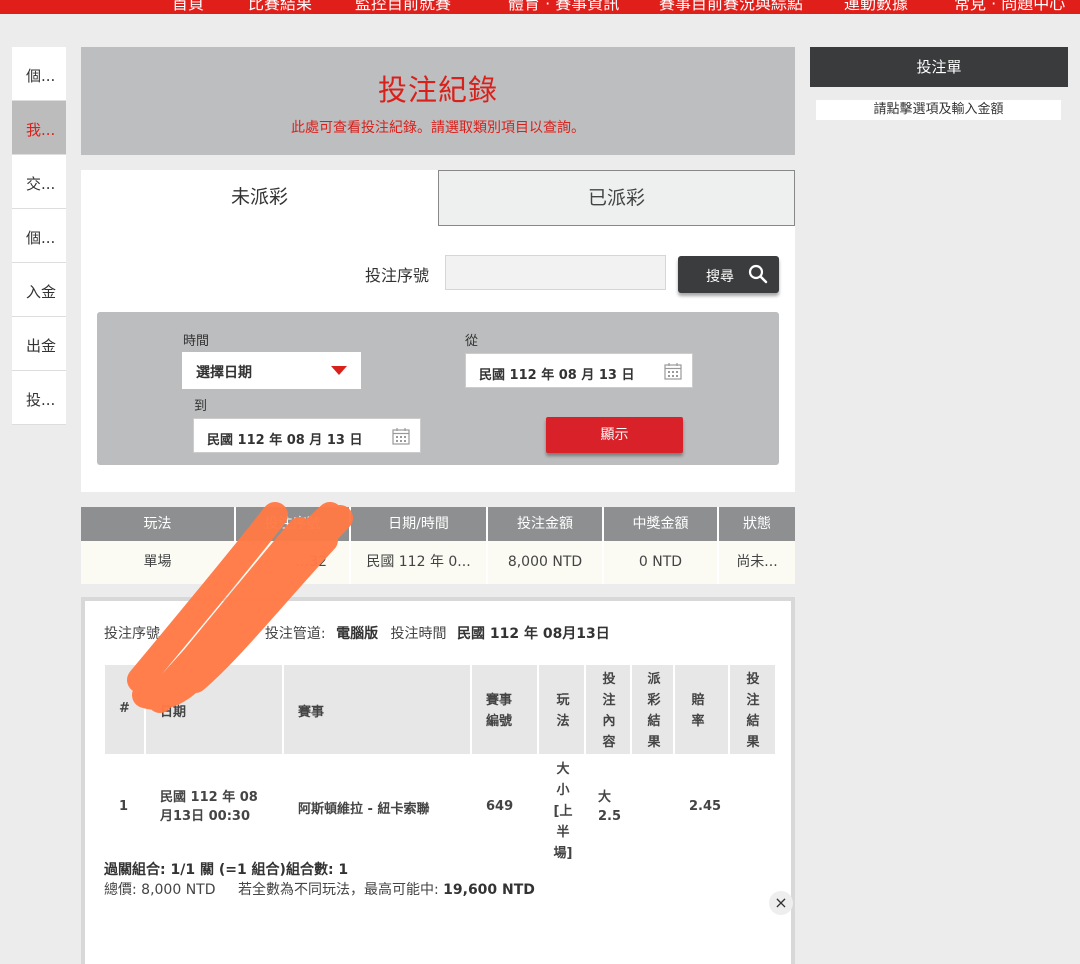  I want to click on max-win-value: 19,600 NTD, so click(489, 890).